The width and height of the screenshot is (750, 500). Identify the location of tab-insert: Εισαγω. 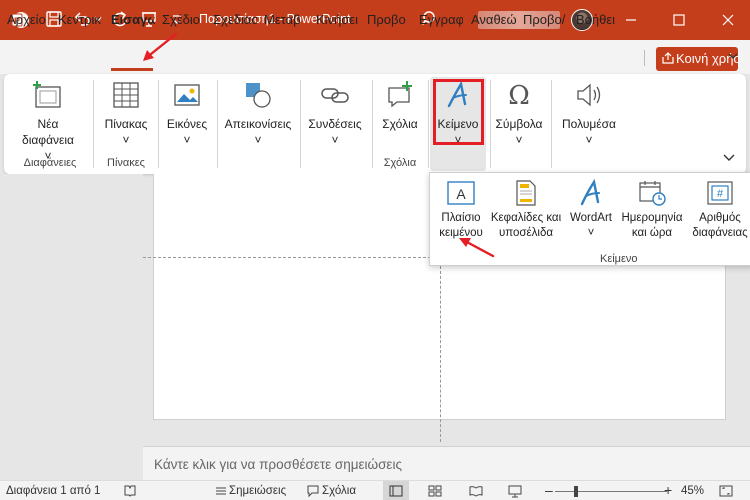
(133, 19).